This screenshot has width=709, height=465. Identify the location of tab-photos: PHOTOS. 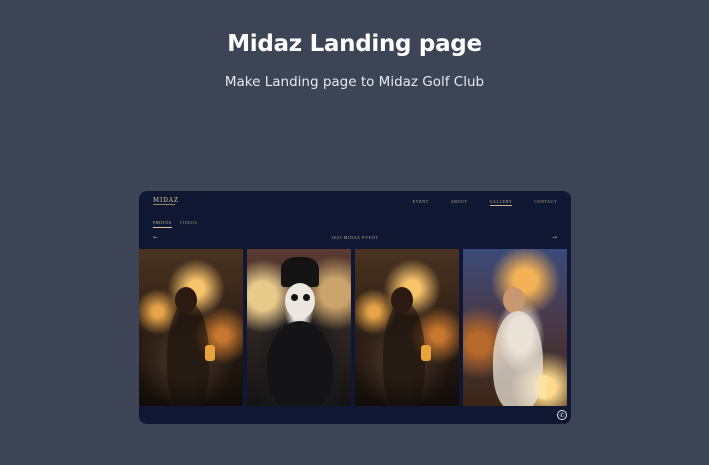
(162, 224).